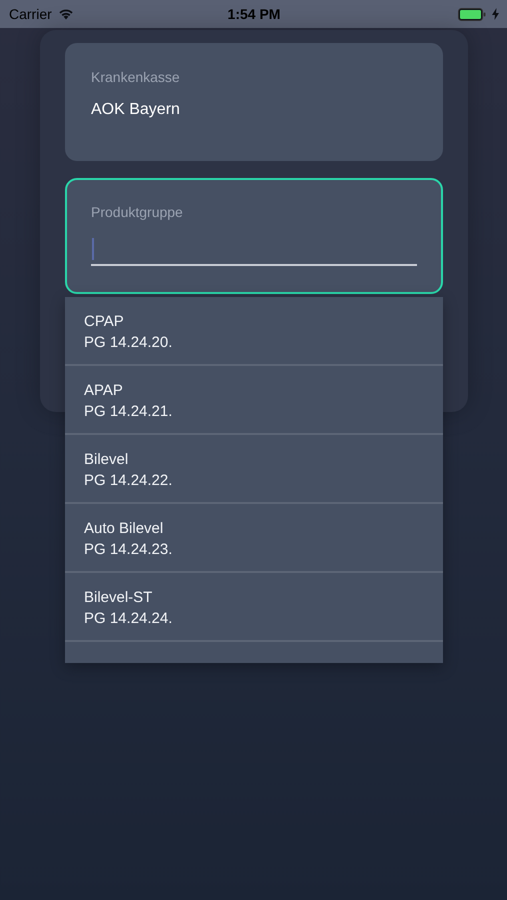  What do you see at coordinates (93, 249) in the screenshot?
I see `text-cursor` at bounding box center [93, 249].